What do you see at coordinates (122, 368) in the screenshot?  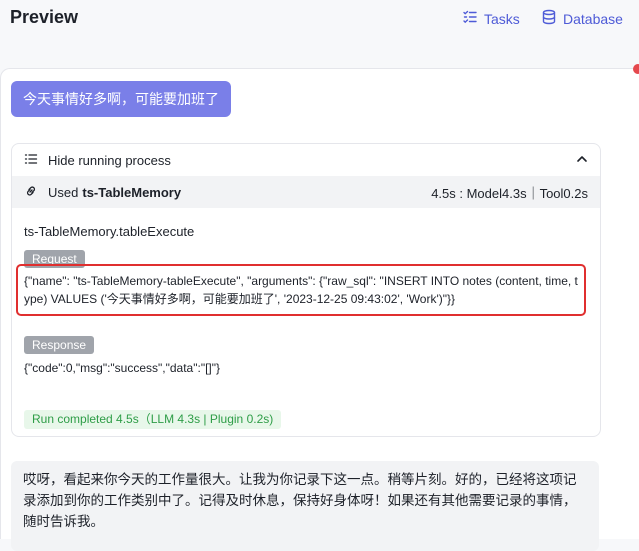 I see `response-body: {"code":0,"msg":"success","data":"[]"}` at bounding box center [122, 368].